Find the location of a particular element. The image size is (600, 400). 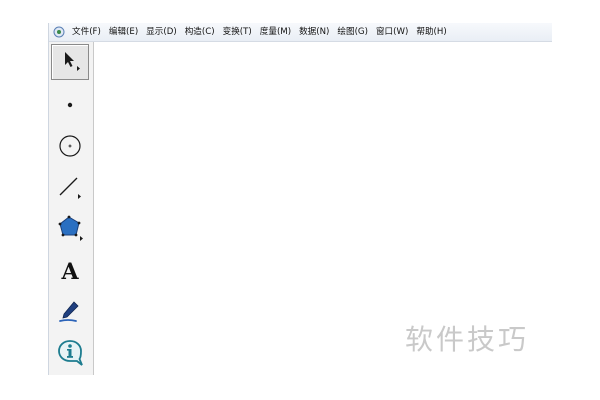

menu-transform: 变换(T) is located at coordinates (237, 32).